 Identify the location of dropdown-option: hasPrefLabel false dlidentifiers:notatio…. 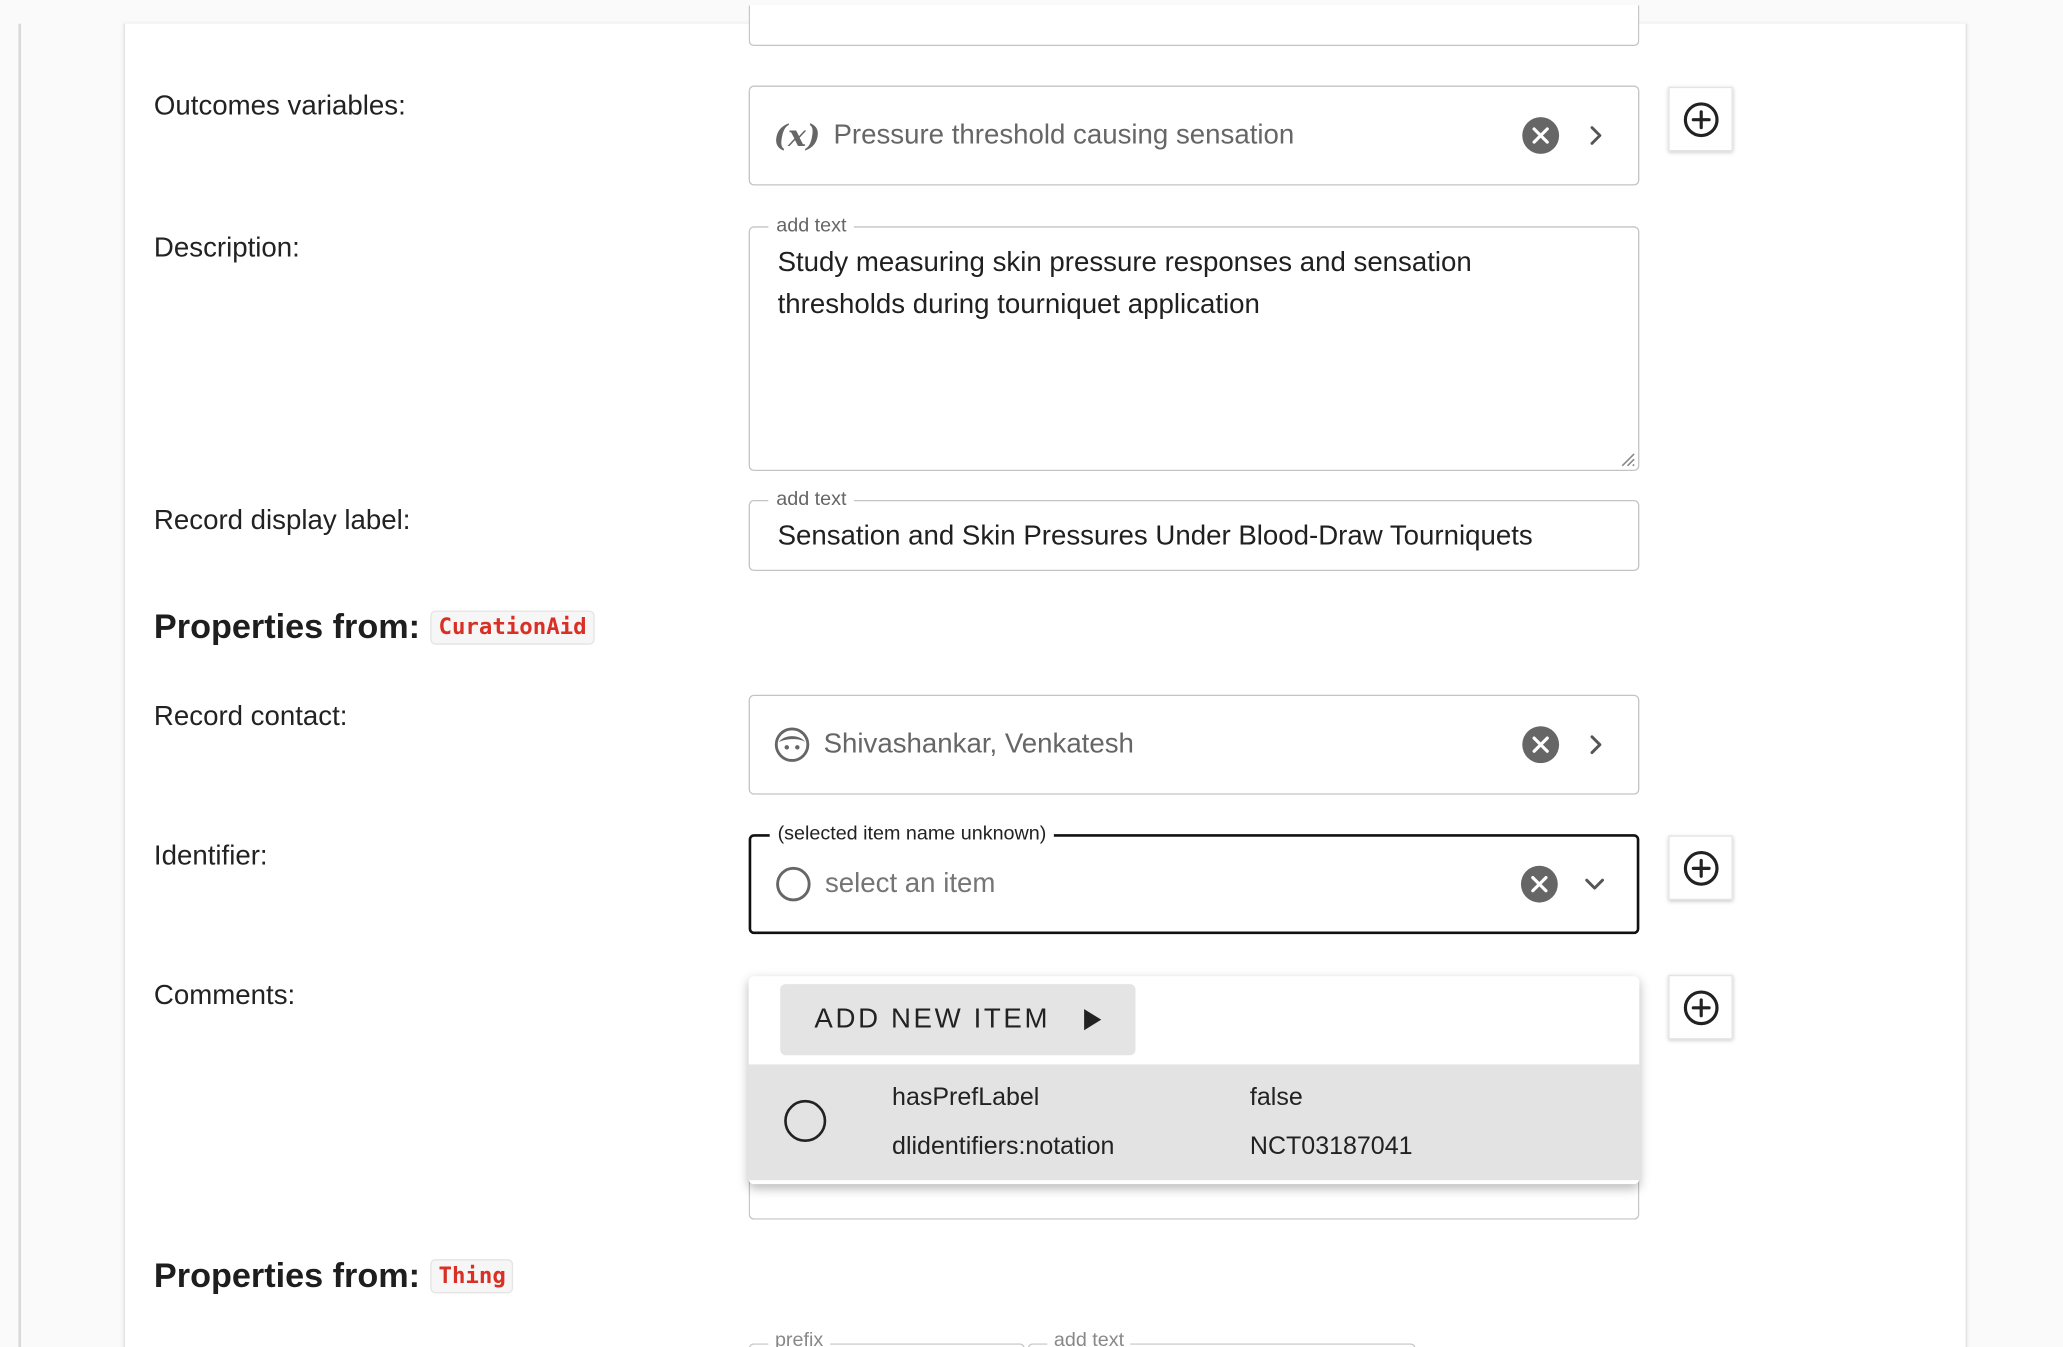
(1194, 1122).